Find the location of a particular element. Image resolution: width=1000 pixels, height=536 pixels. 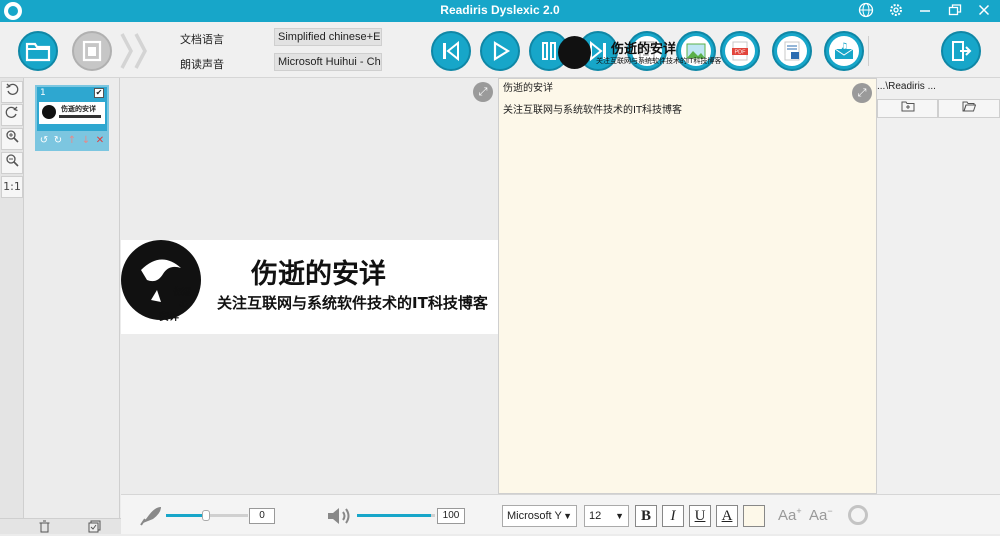

logo-emblem: 伤逝 の 安详 is located at coordinates (161, 287).